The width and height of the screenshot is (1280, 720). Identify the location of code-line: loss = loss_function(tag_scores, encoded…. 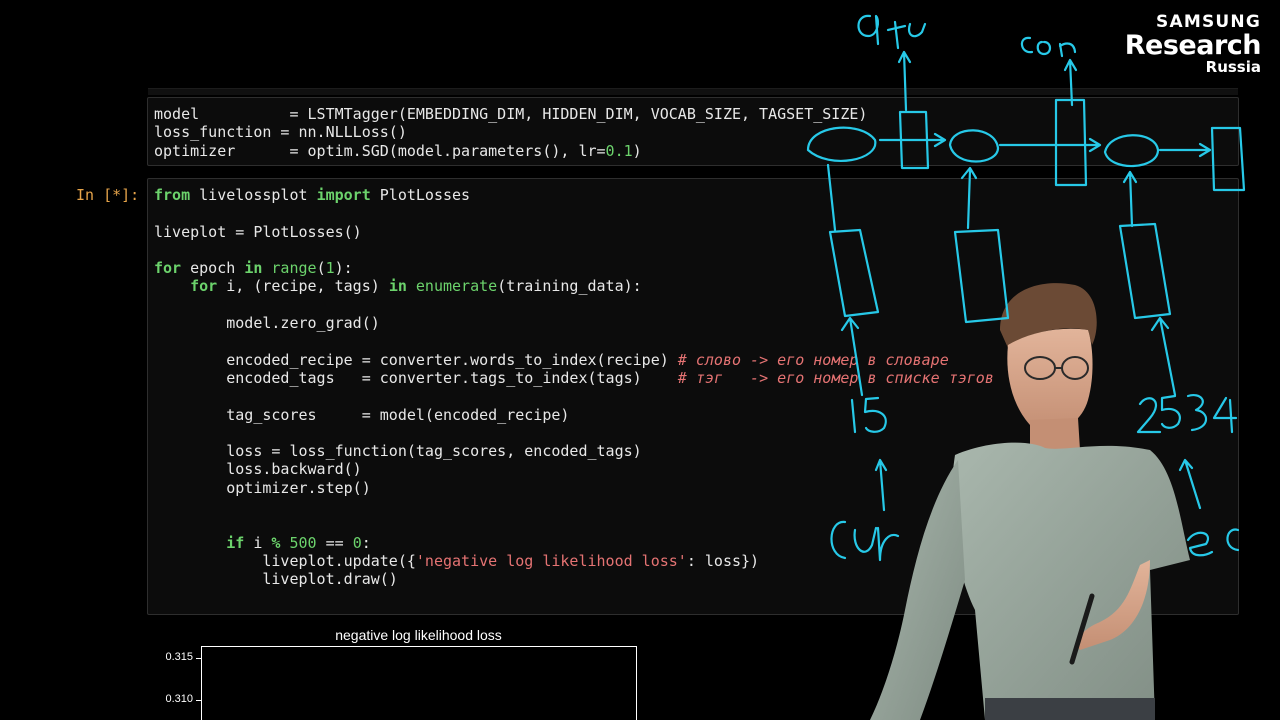
(398, 451).